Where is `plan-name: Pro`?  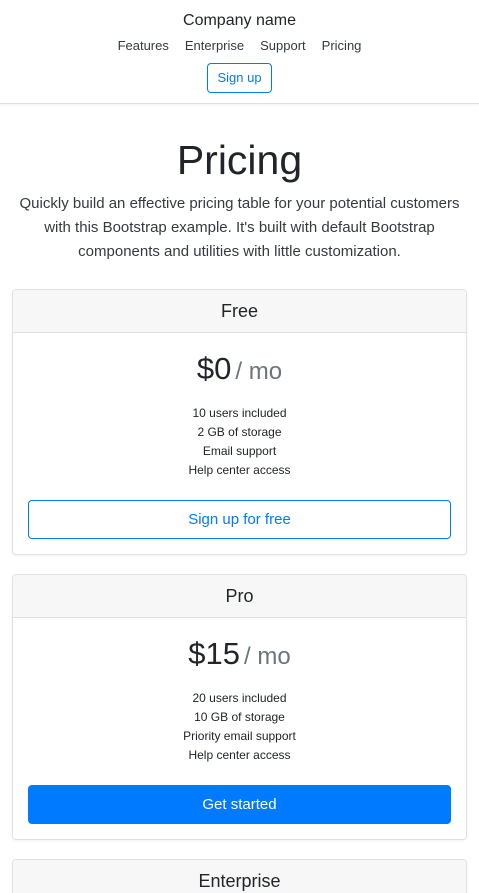
plan-name: Pro is located at coordinates (239, 596).